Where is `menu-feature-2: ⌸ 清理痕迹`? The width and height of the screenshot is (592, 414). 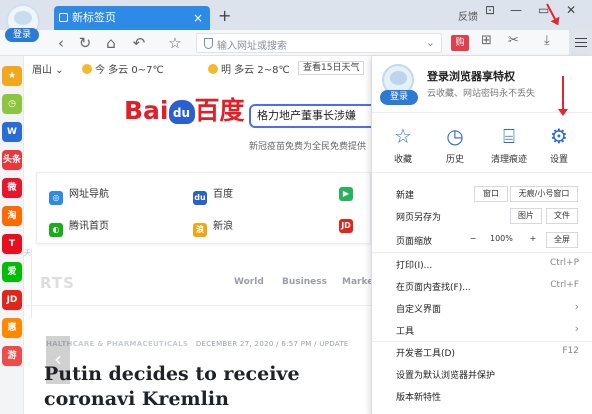
menu-feature-2: ⌸ 清理痕迹 is located at coordinates (509, 144).